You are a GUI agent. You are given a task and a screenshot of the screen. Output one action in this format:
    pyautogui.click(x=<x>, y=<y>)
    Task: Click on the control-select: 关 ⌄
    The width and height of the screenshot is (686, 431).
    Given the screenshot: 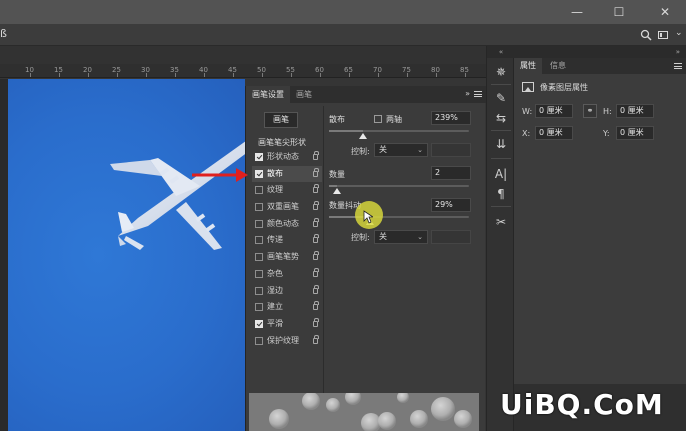 What is the action you would take?
    pyautogui.click(x=401, y=150)
    